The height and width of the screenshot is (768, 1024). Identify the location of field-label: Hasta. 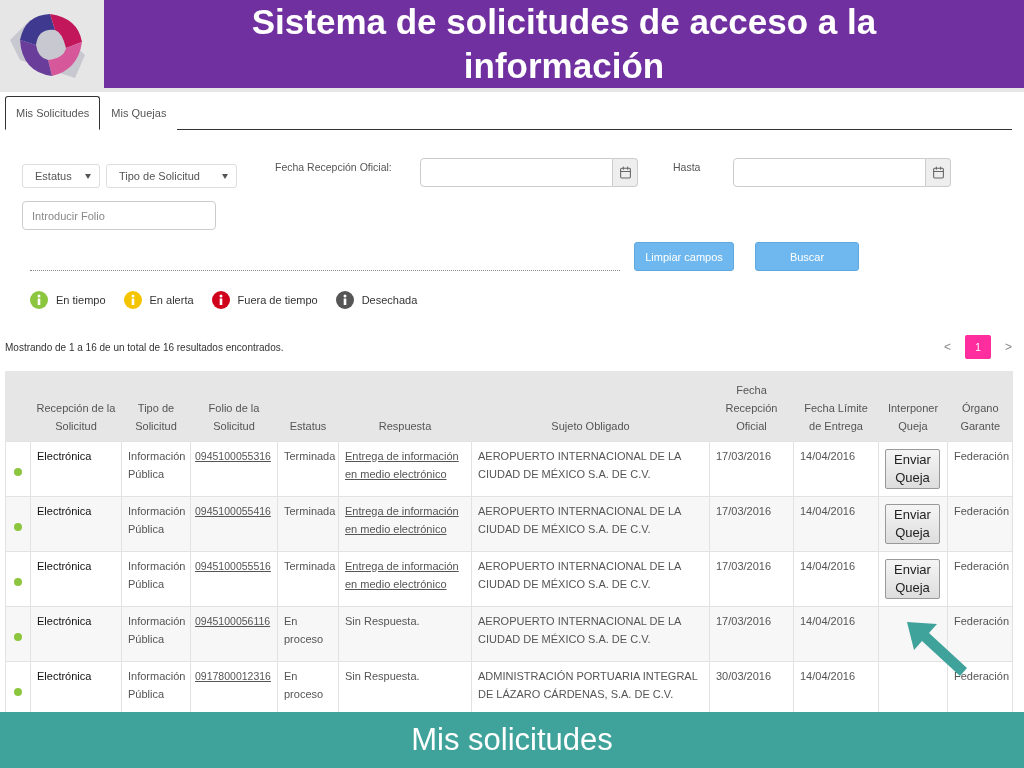
(687, 167).